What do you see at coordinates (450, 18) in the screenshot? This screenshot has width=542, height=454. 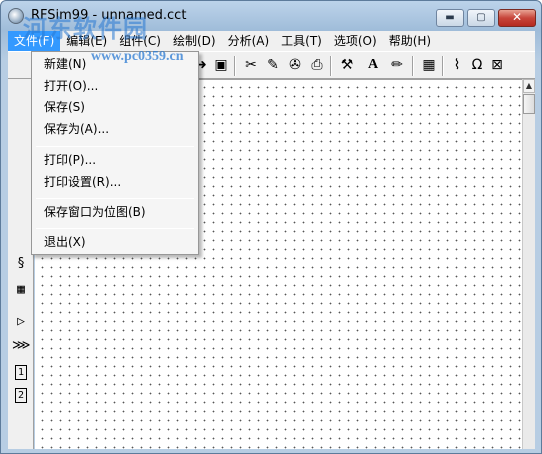 I see `minimize-button: ▬` at bounding box center [450, 18].